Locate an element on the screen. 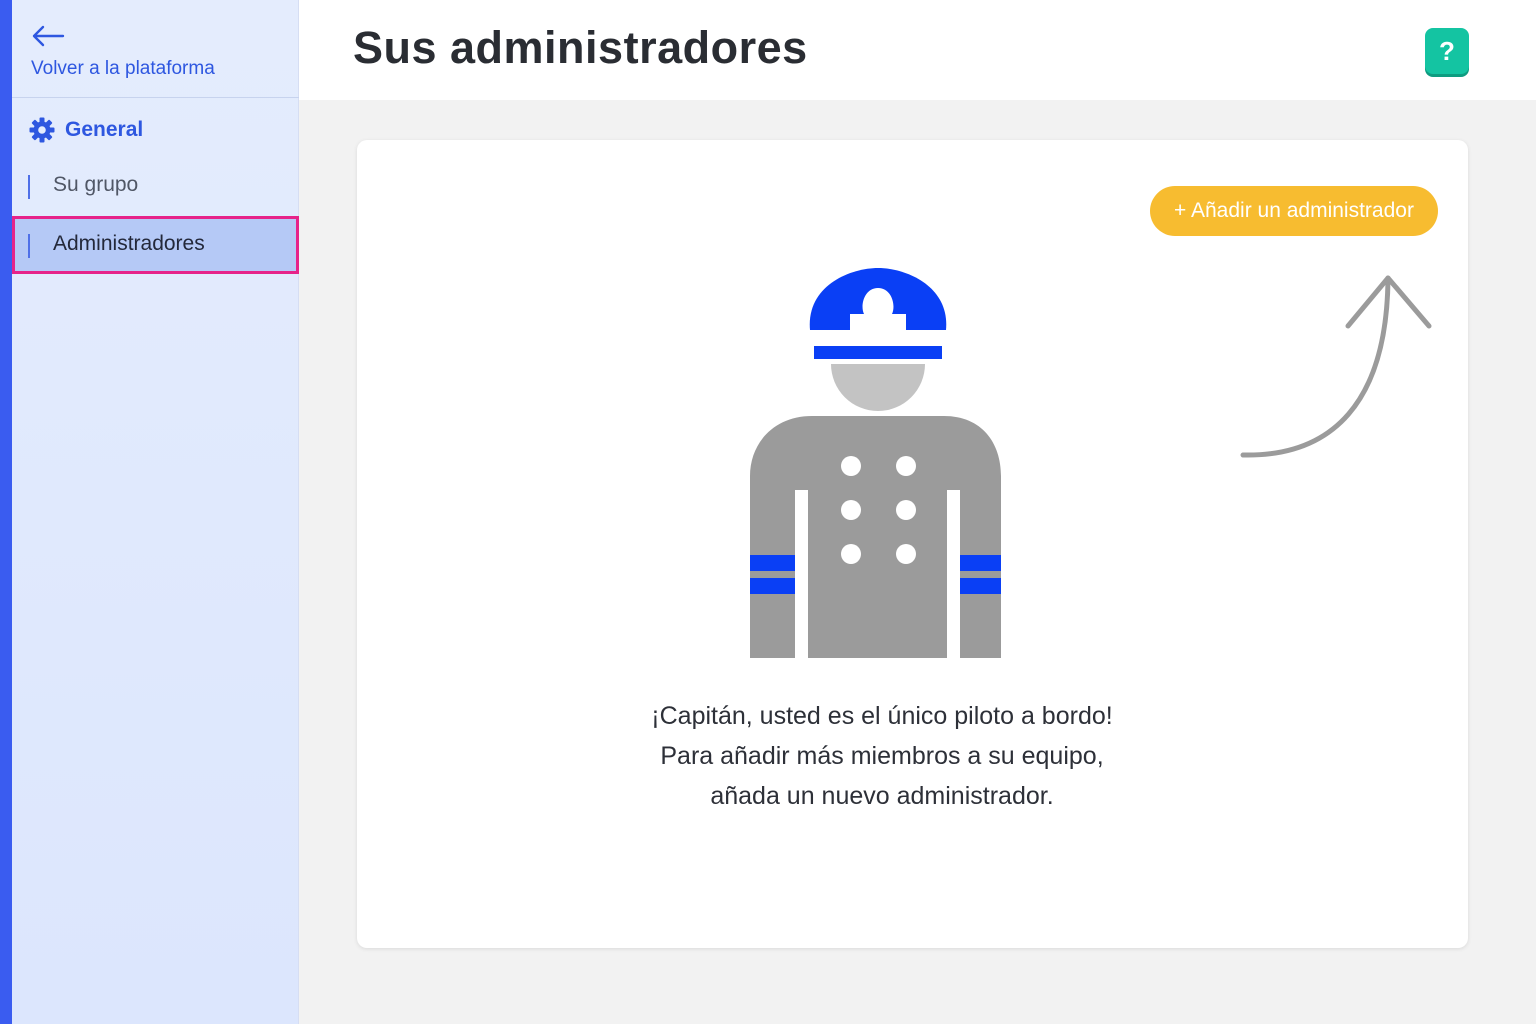 This screenshot has width=1536, height=1024. message-line: Para añadir más miembros a su equipo, is located at coordinates (882, 756).